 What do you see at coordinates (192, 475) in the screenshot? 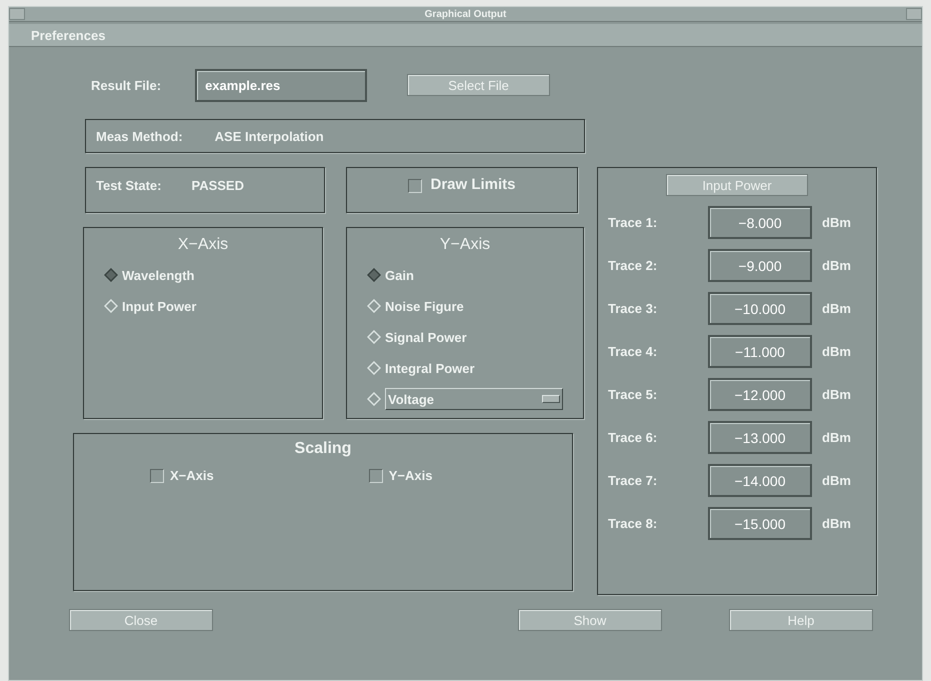
I see `checkbox-label: X−Axis` at bounding box center [192, 475].